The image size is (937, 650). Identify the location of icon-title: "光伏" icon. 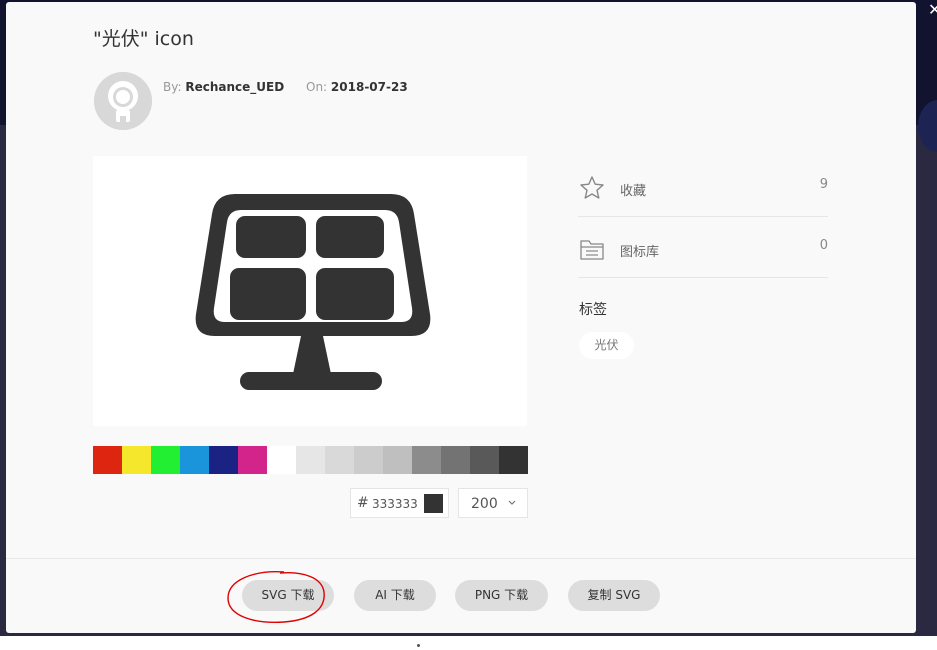
(143, 39).